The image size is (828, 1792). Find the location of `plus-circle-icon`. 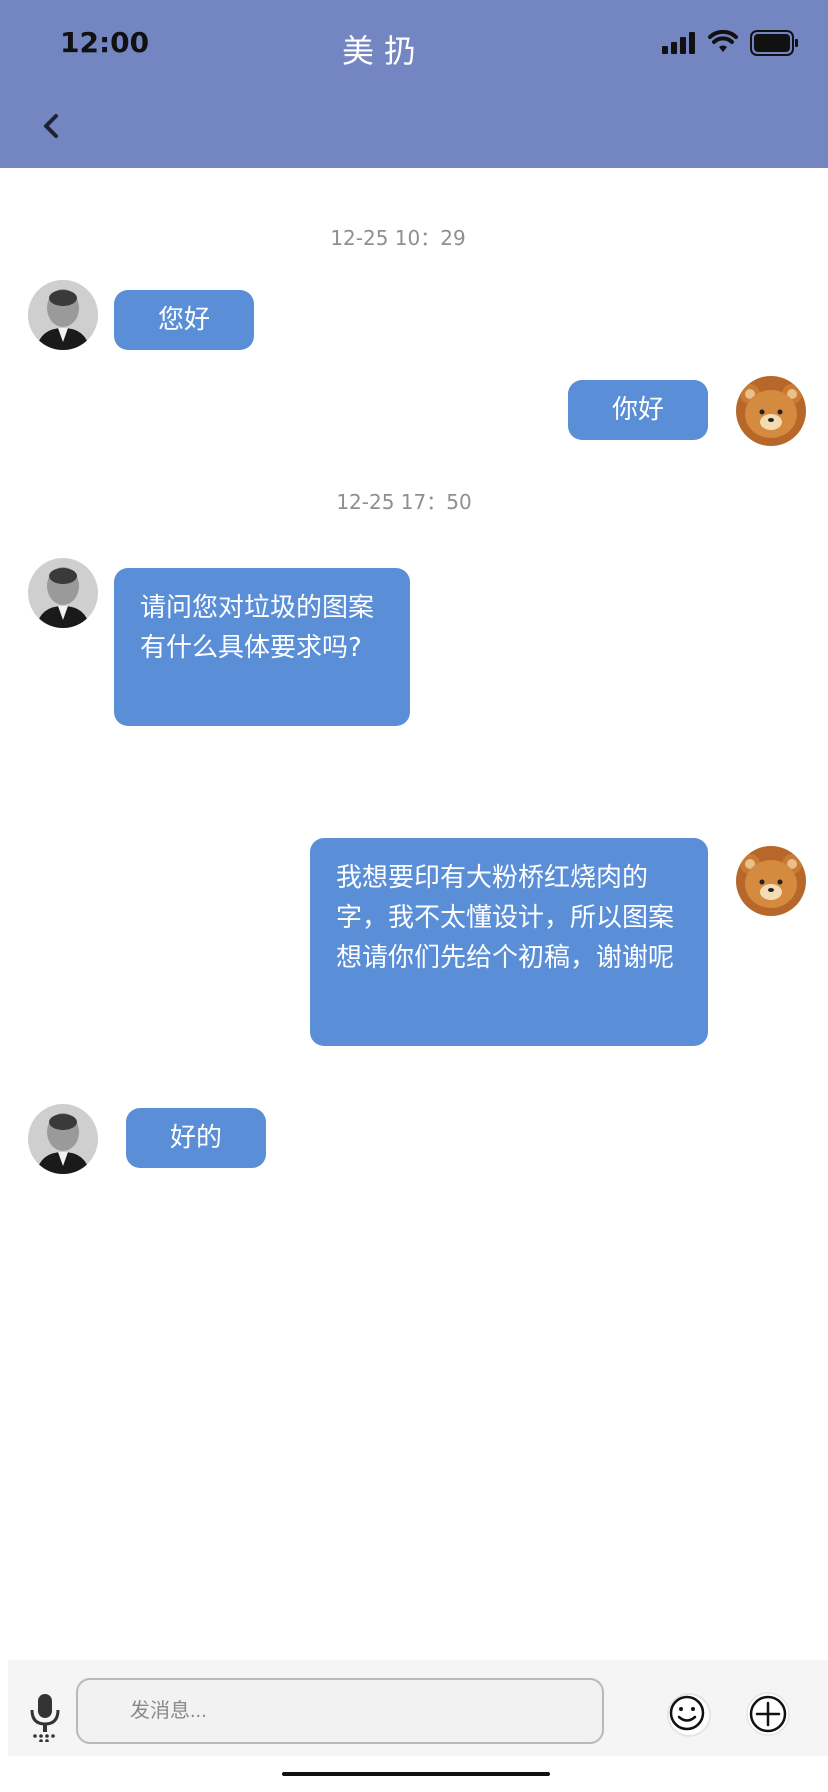

plus-circle-icon is located at coordinates (768, 1714).